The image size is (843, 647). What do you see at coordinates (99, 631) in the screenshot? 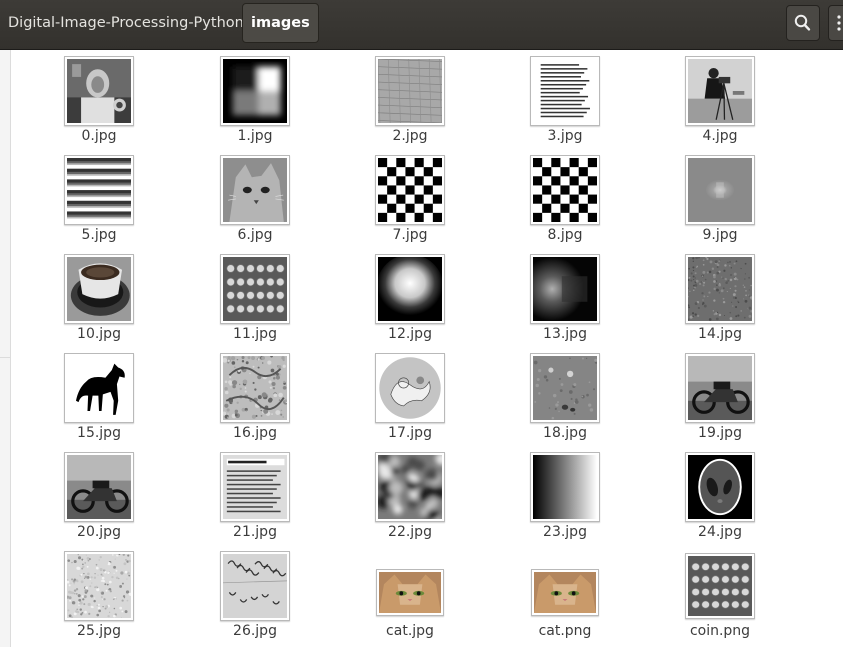
I see `file-name: 25.jpg` at bounding box center [99, 631].